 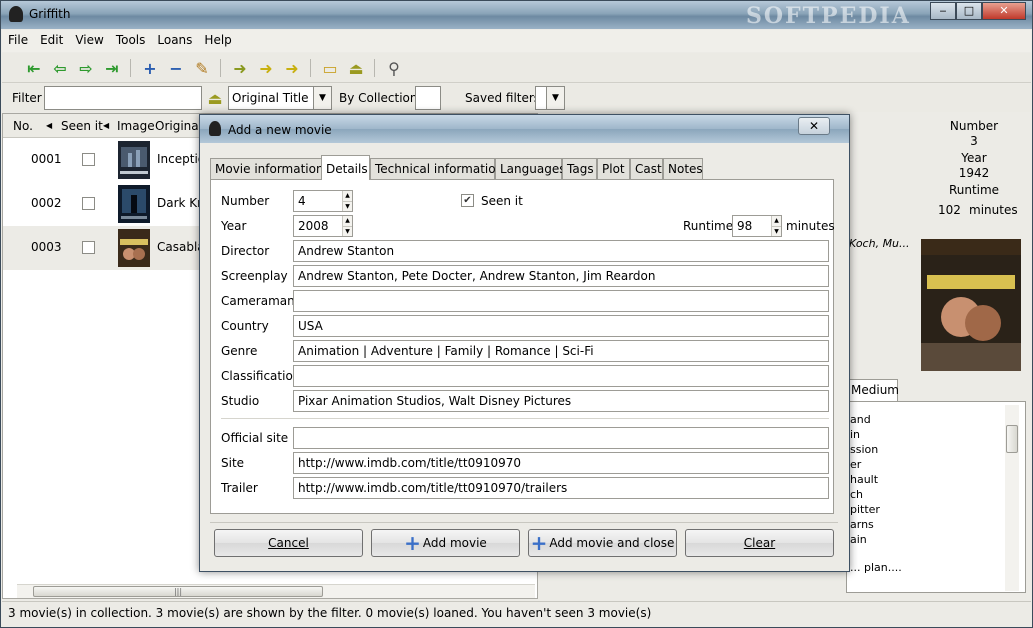 I want to click on edit-icon: ✎, so click(x=202, y=68).